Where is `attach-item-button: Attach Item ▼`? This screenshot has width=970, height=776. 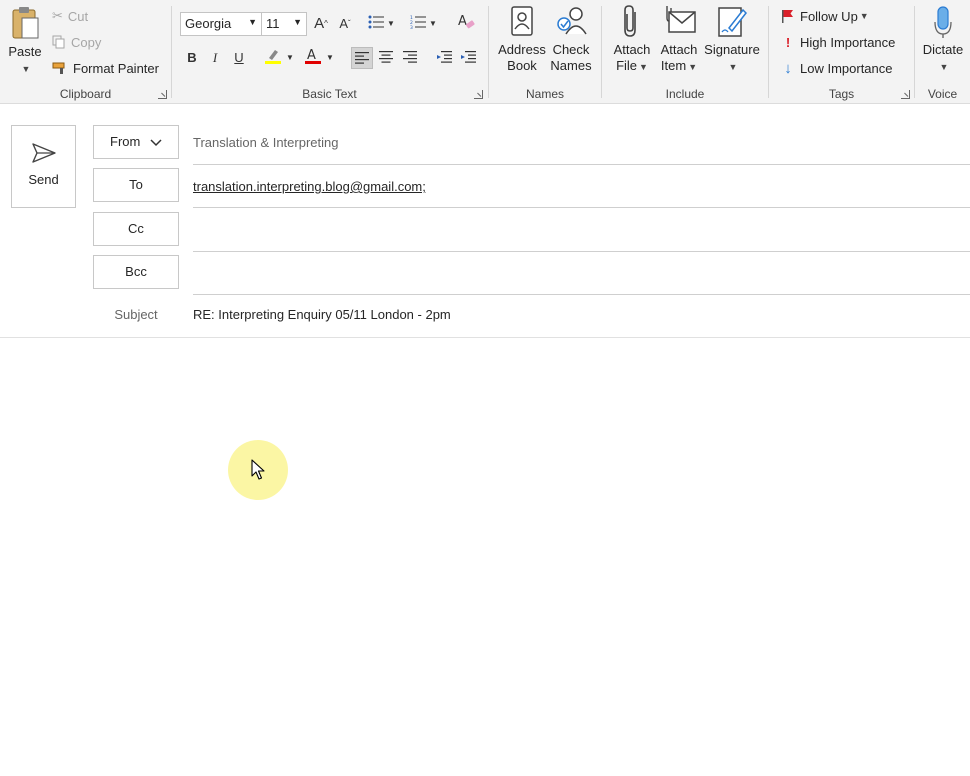 attach-item-button: Attach Item ▼ is located at coordinates (679, 39).